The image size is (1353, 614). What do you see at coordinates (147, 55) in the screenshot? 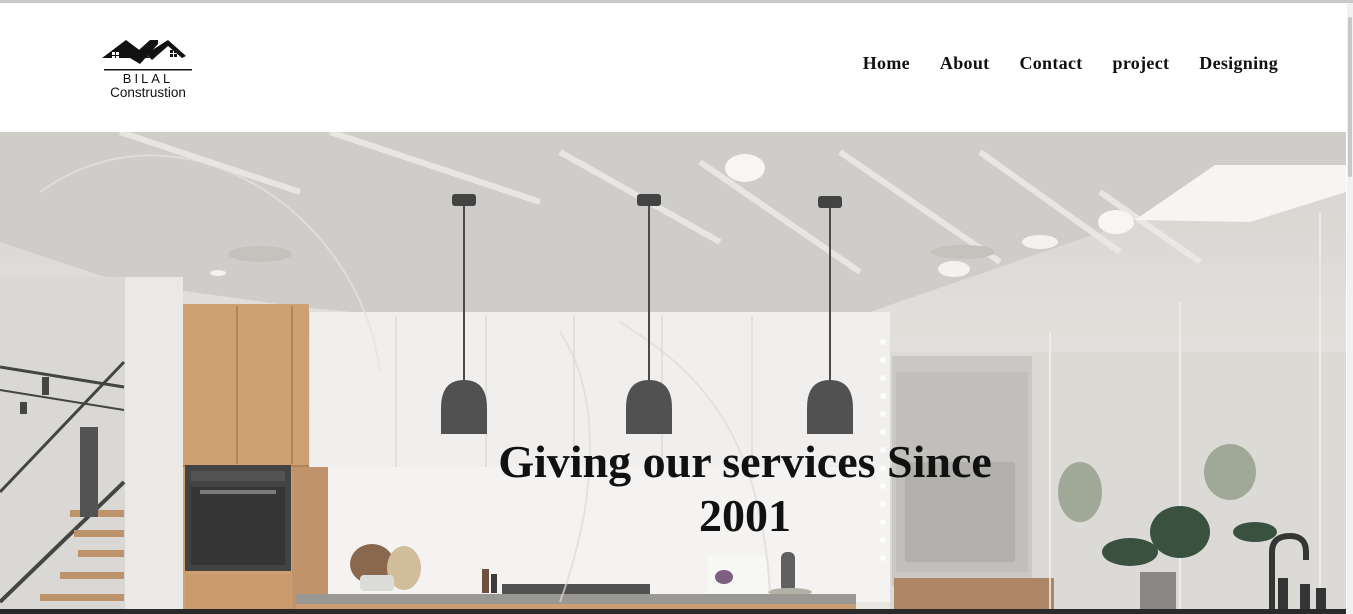
I see `house-roof-icon` at bounding box center [147, 55].